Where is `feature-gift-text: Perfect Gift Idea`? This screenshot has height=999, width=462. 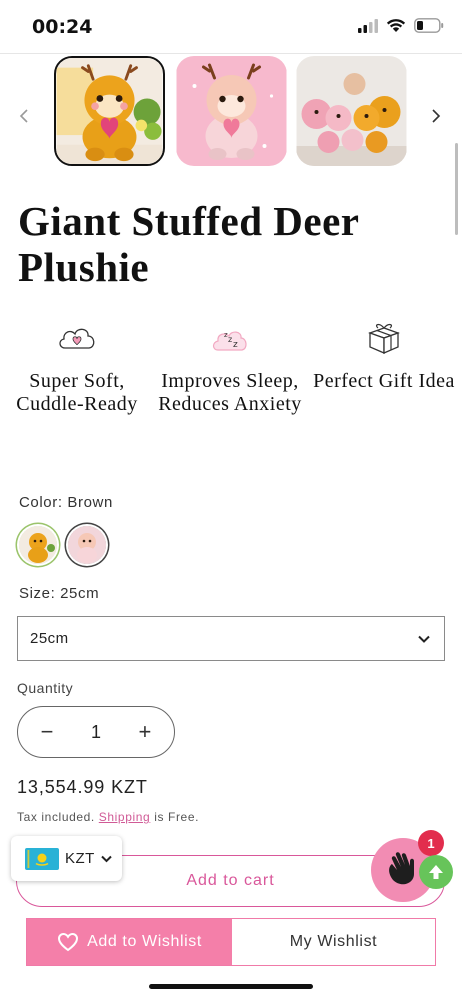 feature-gift-text: Perfect Gift Idea is located at coordinates (384, 381).